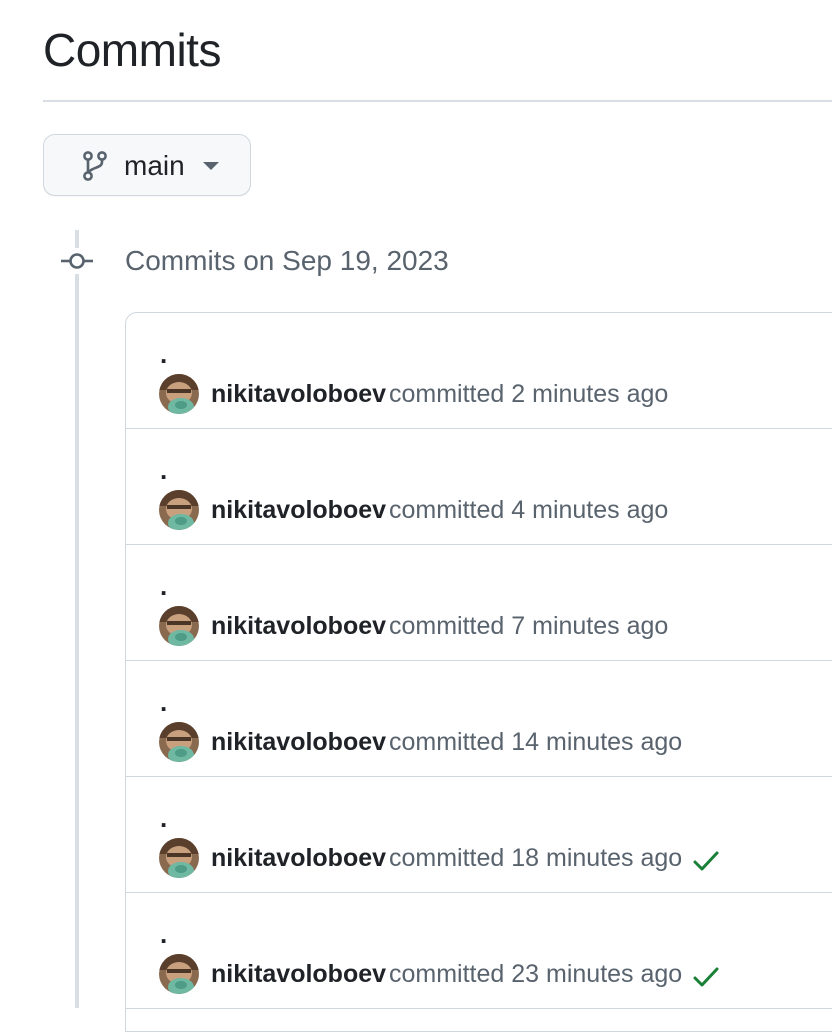 The height and width of the screenshot is (1032, 832). What do you see at coordinates (479, 603) in the screenshot?
I see `commit-row: . nikitavoloboev committed 7 minutes ago` at bounding box center [479, 603].